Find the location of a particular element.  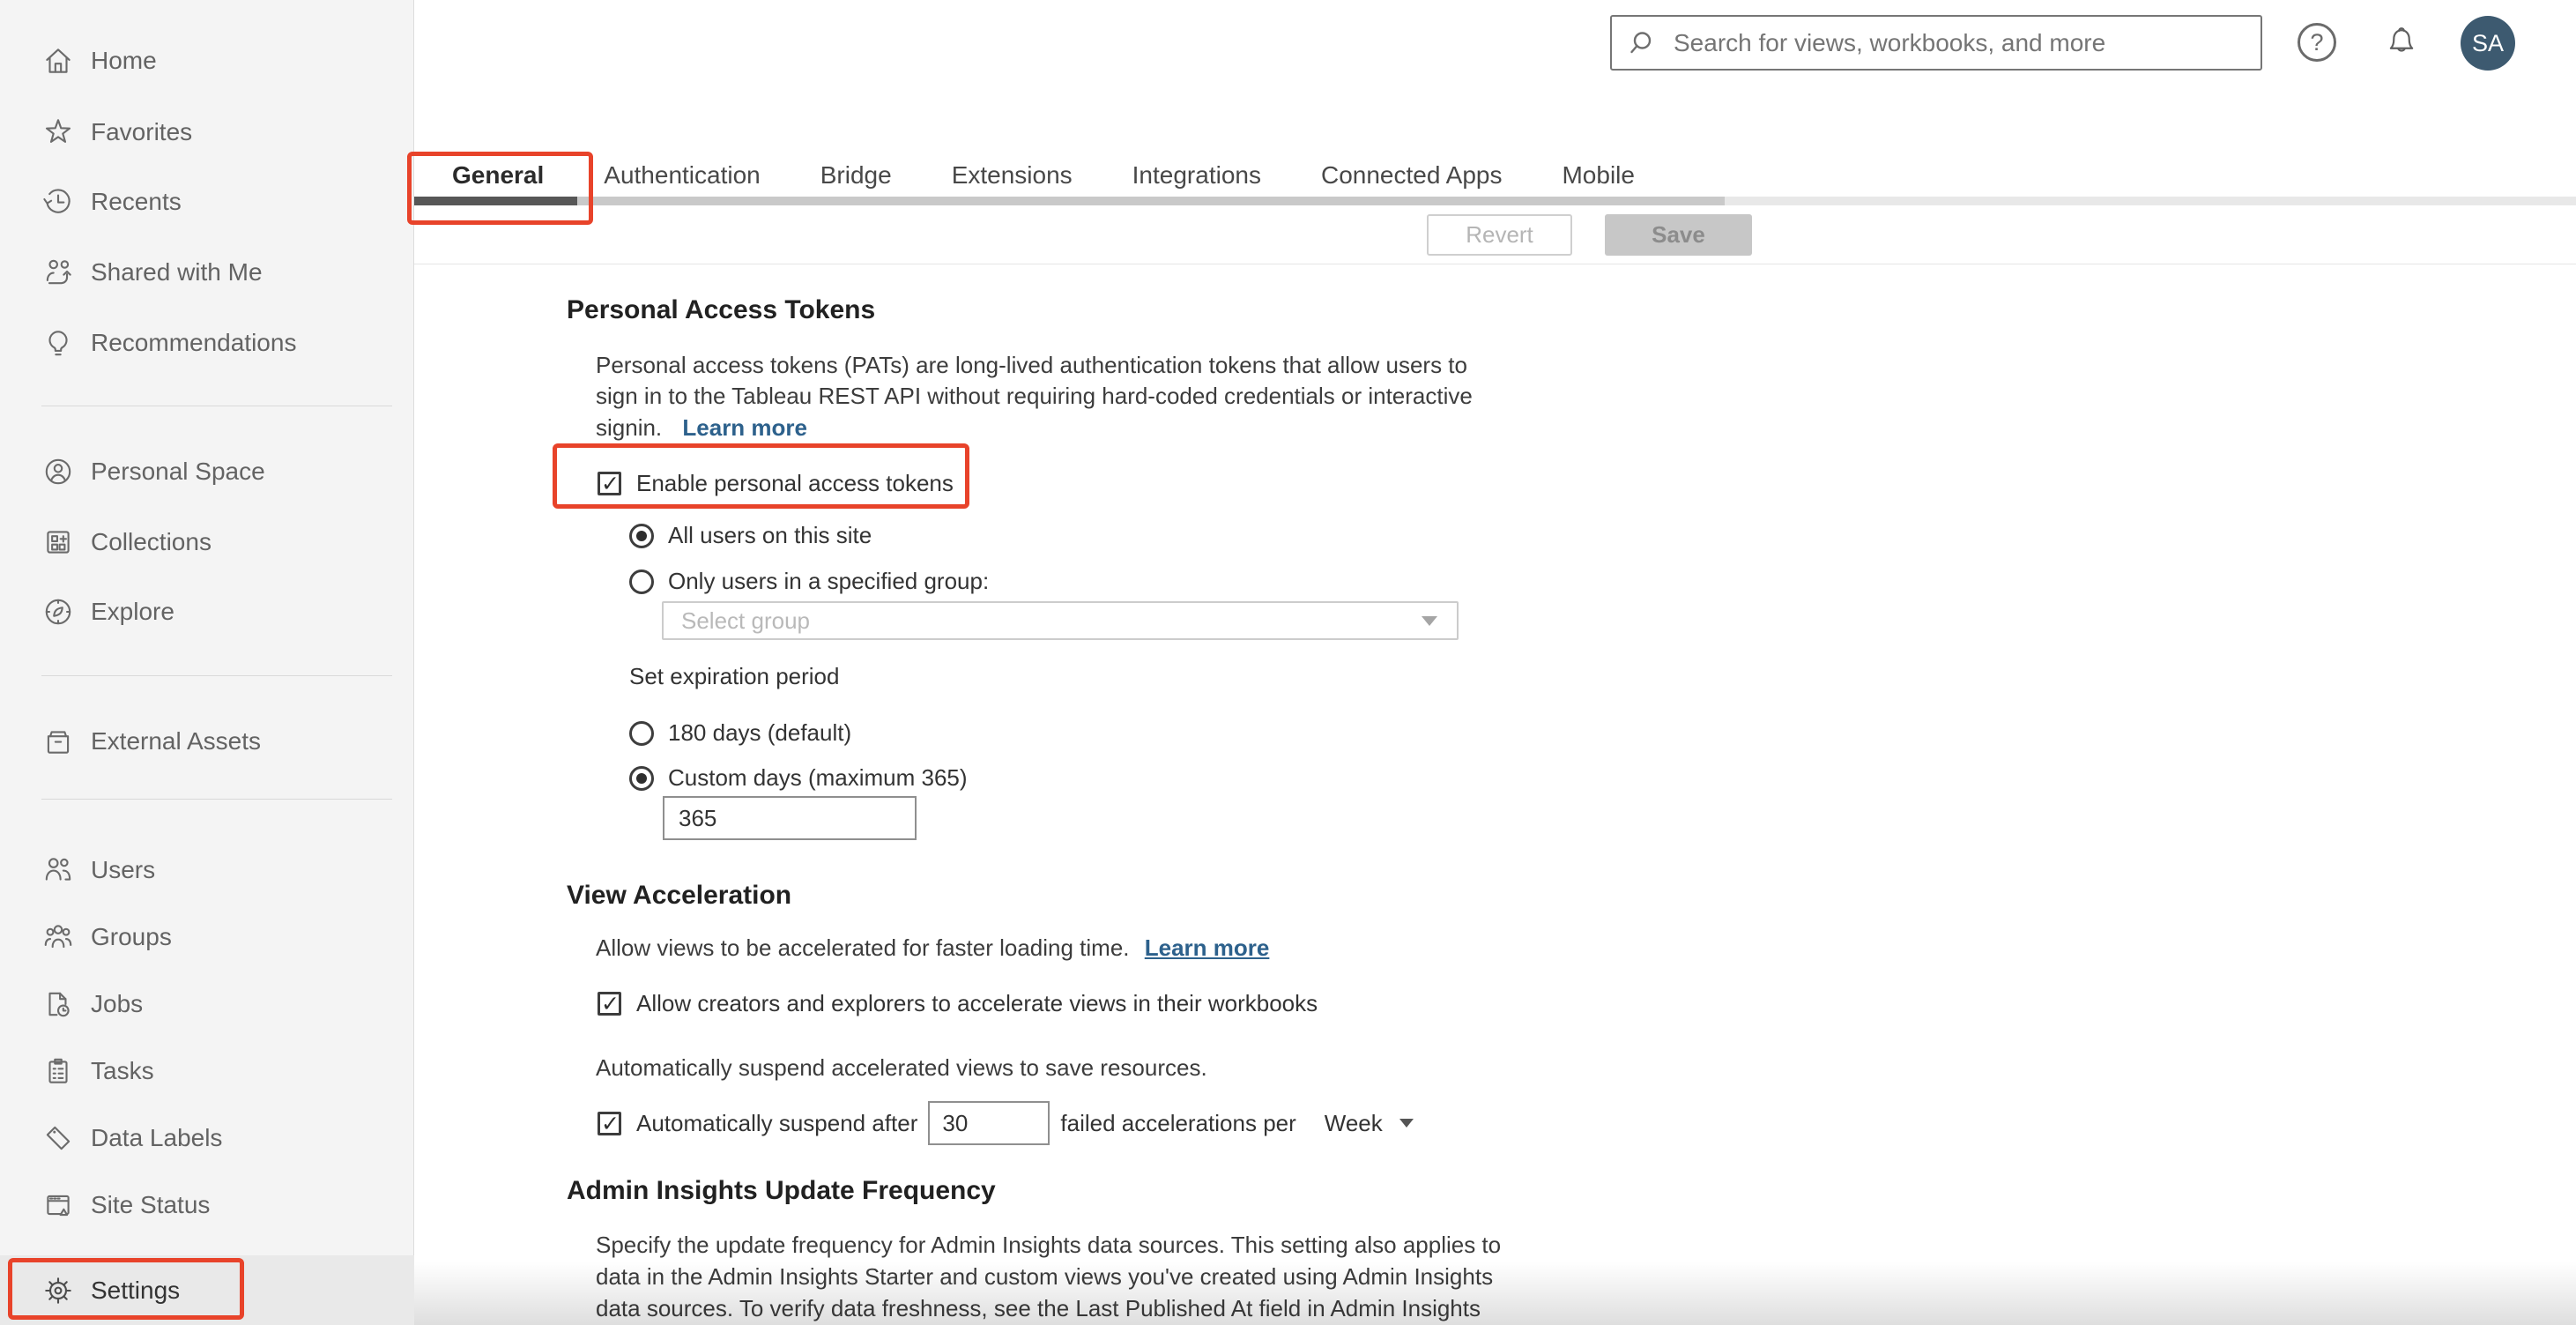

history-icon is located at coordinates (58, 202).